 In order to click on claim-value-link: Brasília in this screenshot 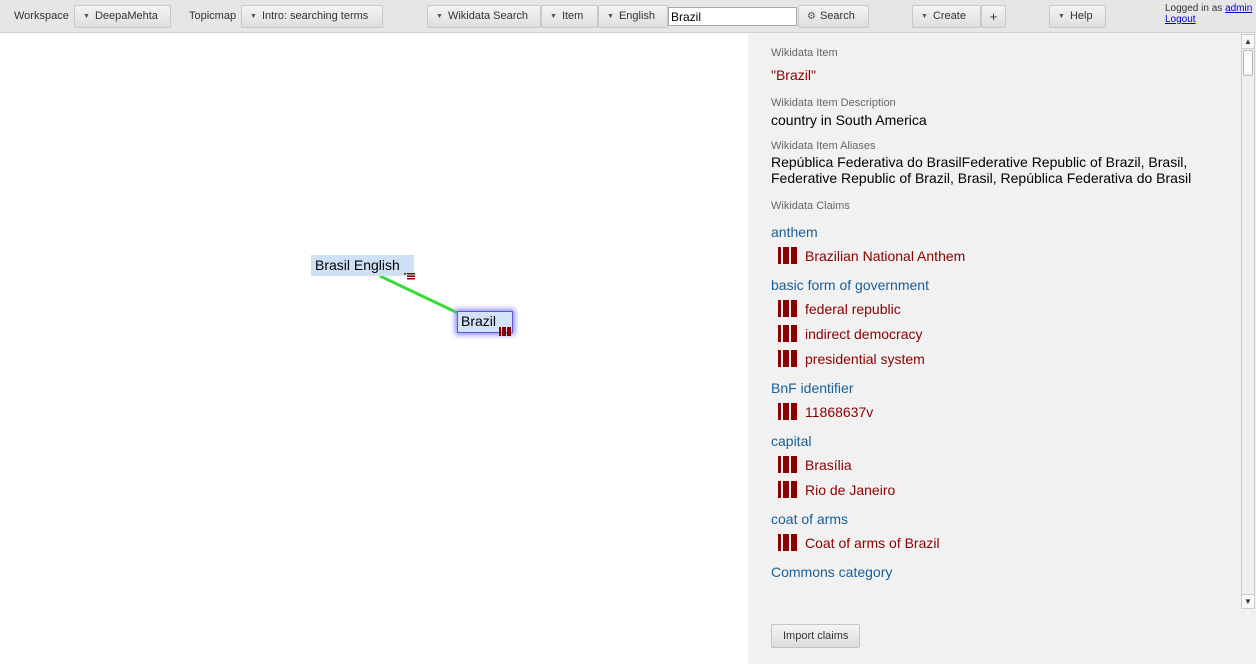, I will do `click(1009, 464)`.